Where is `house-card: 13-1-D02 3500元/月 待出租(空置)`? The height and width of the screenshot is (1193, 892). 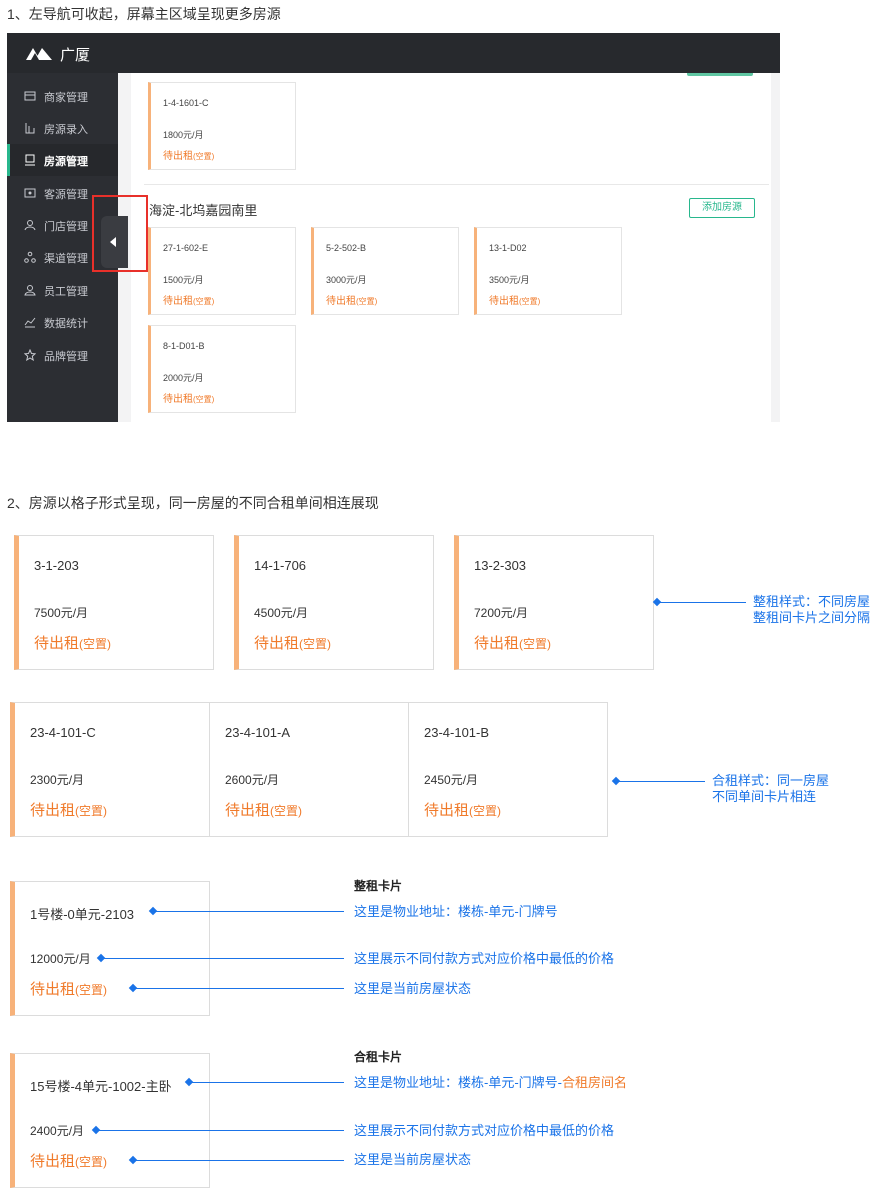 house-card: 13-1-D02 3500元/月 待出租(空置) is located at coordinates (548, 271).